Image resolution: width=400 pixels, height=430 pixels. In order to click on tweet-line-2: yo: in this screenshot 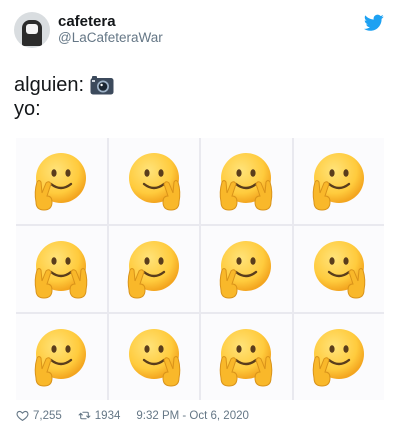, I will do `click(27, 109)`.